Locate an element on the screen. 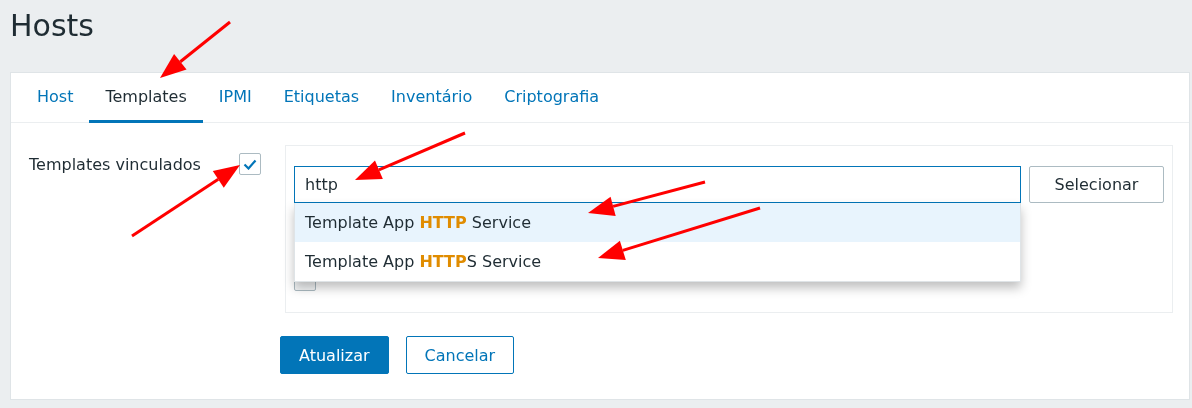 This screenshot has height=408, width=1192. checkbox is located at coordinates (250, 164).